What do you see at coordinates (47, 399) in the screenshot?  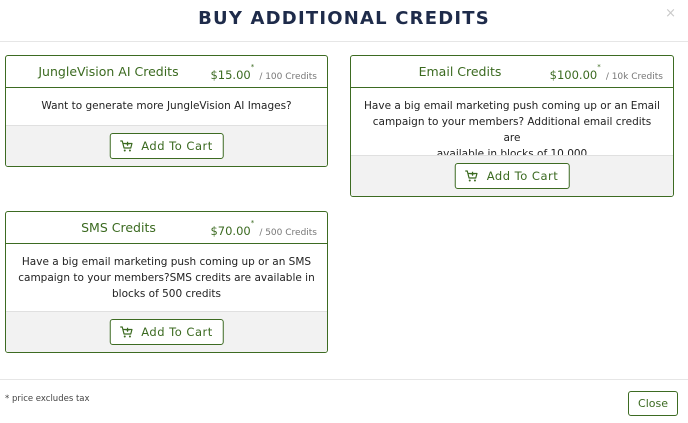 I see `tax-footnote: * price excludes tax` at bounding box center [47, 399].